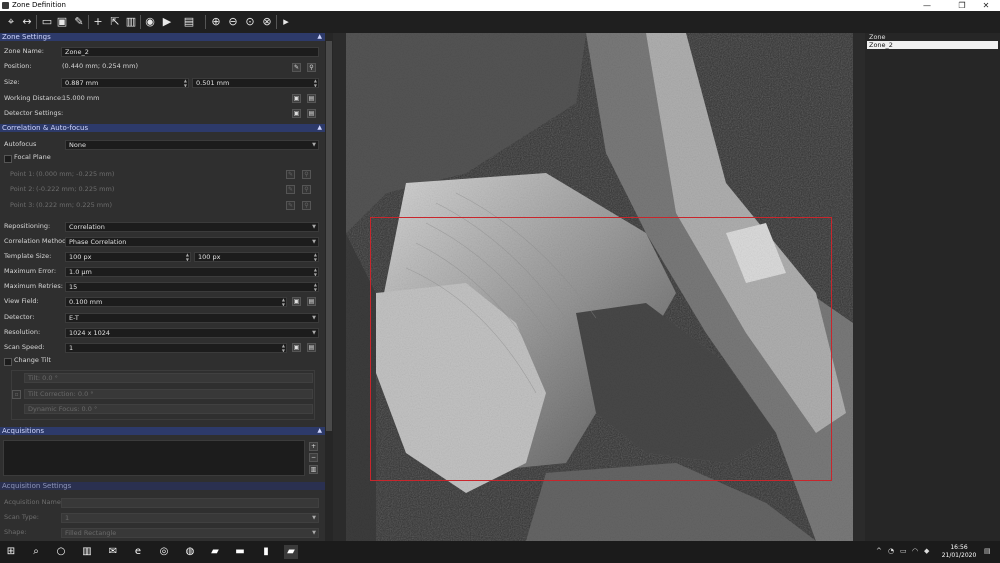 The height and width of the screenshot is (563, 1000). I want to click on settings-scrollbar, so click(329, 287).